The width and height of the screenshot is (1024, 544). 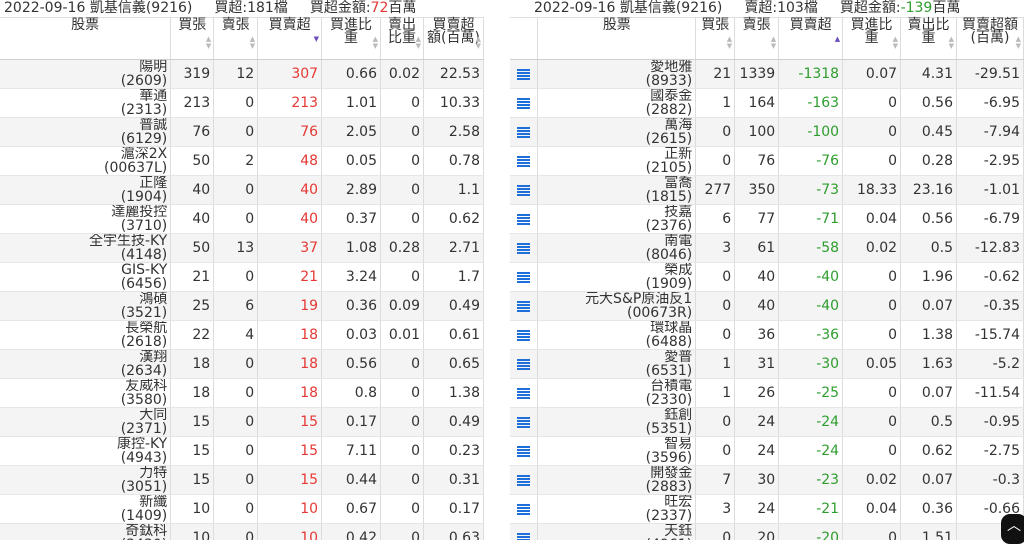 What do you see at coordinates (85, 473) in the screenshot?
I see `stock-name: 力特` at bounding box center [85, 473].